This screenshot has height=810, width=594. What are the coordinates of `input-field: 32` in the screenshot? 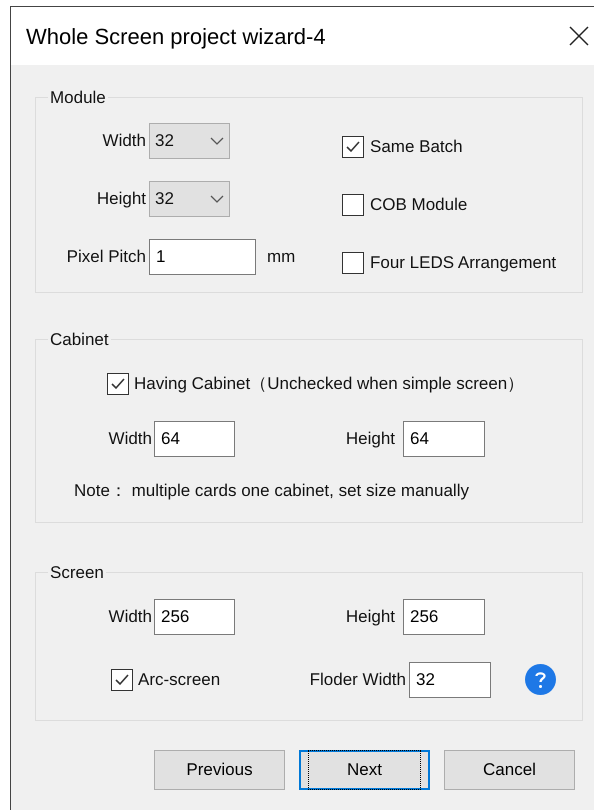 It's located at (450, 680).